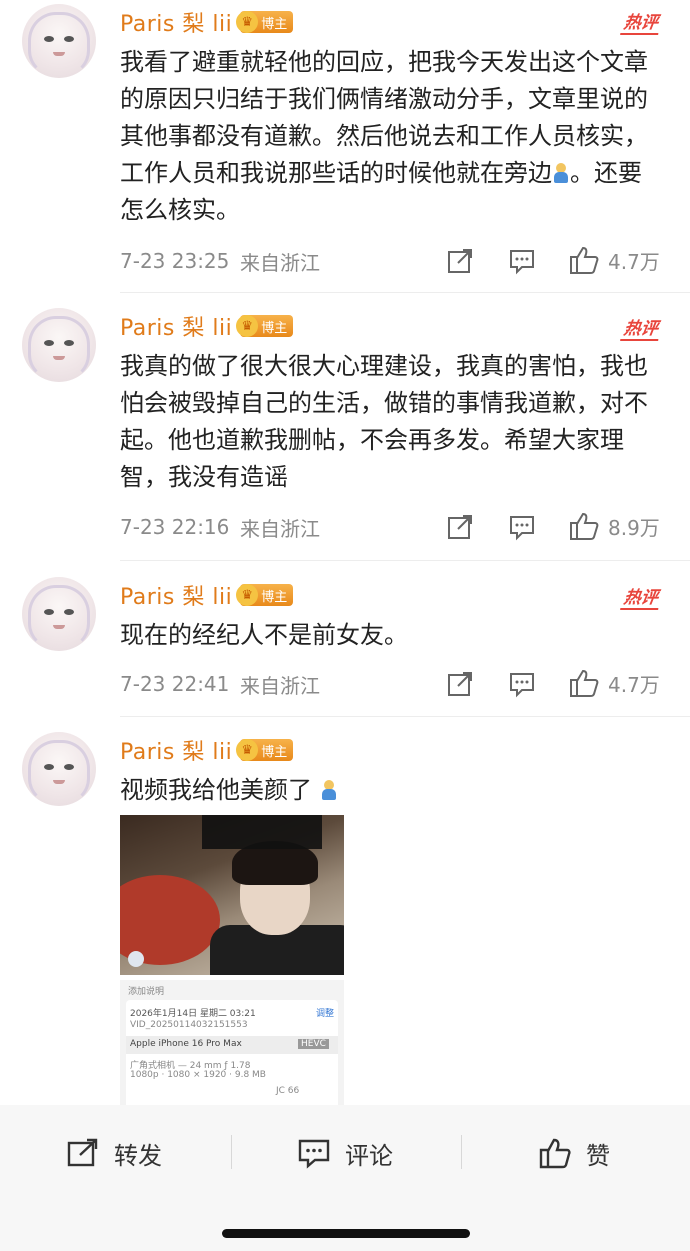 The image size is (690, 1251). I want to click on device-row: Apple iPhone 16 Pro Max HEVC, so click(232, 1045).